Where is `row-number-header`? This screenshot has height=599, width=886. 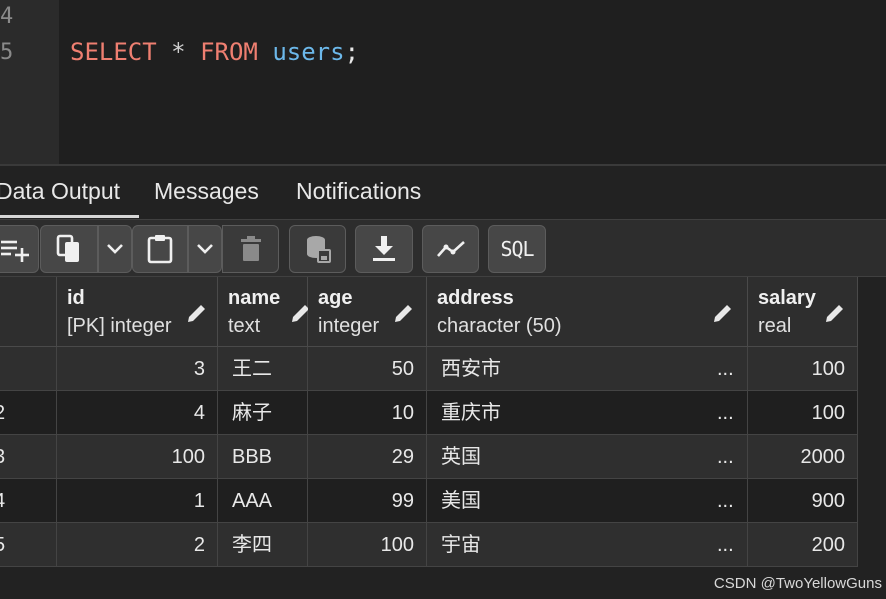
row-number-header is located at coordinates (28, 312).